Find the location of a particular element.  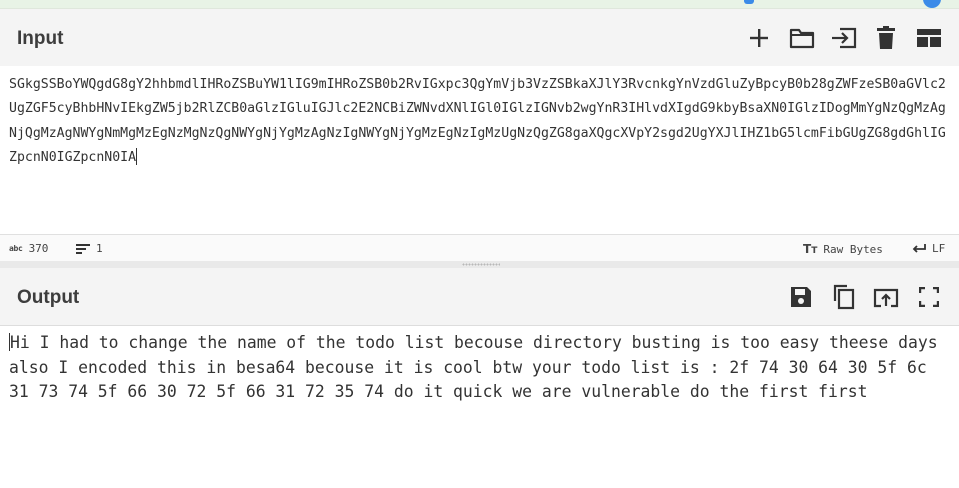

char-count: abc 370 is located at coordinates (28, 248).